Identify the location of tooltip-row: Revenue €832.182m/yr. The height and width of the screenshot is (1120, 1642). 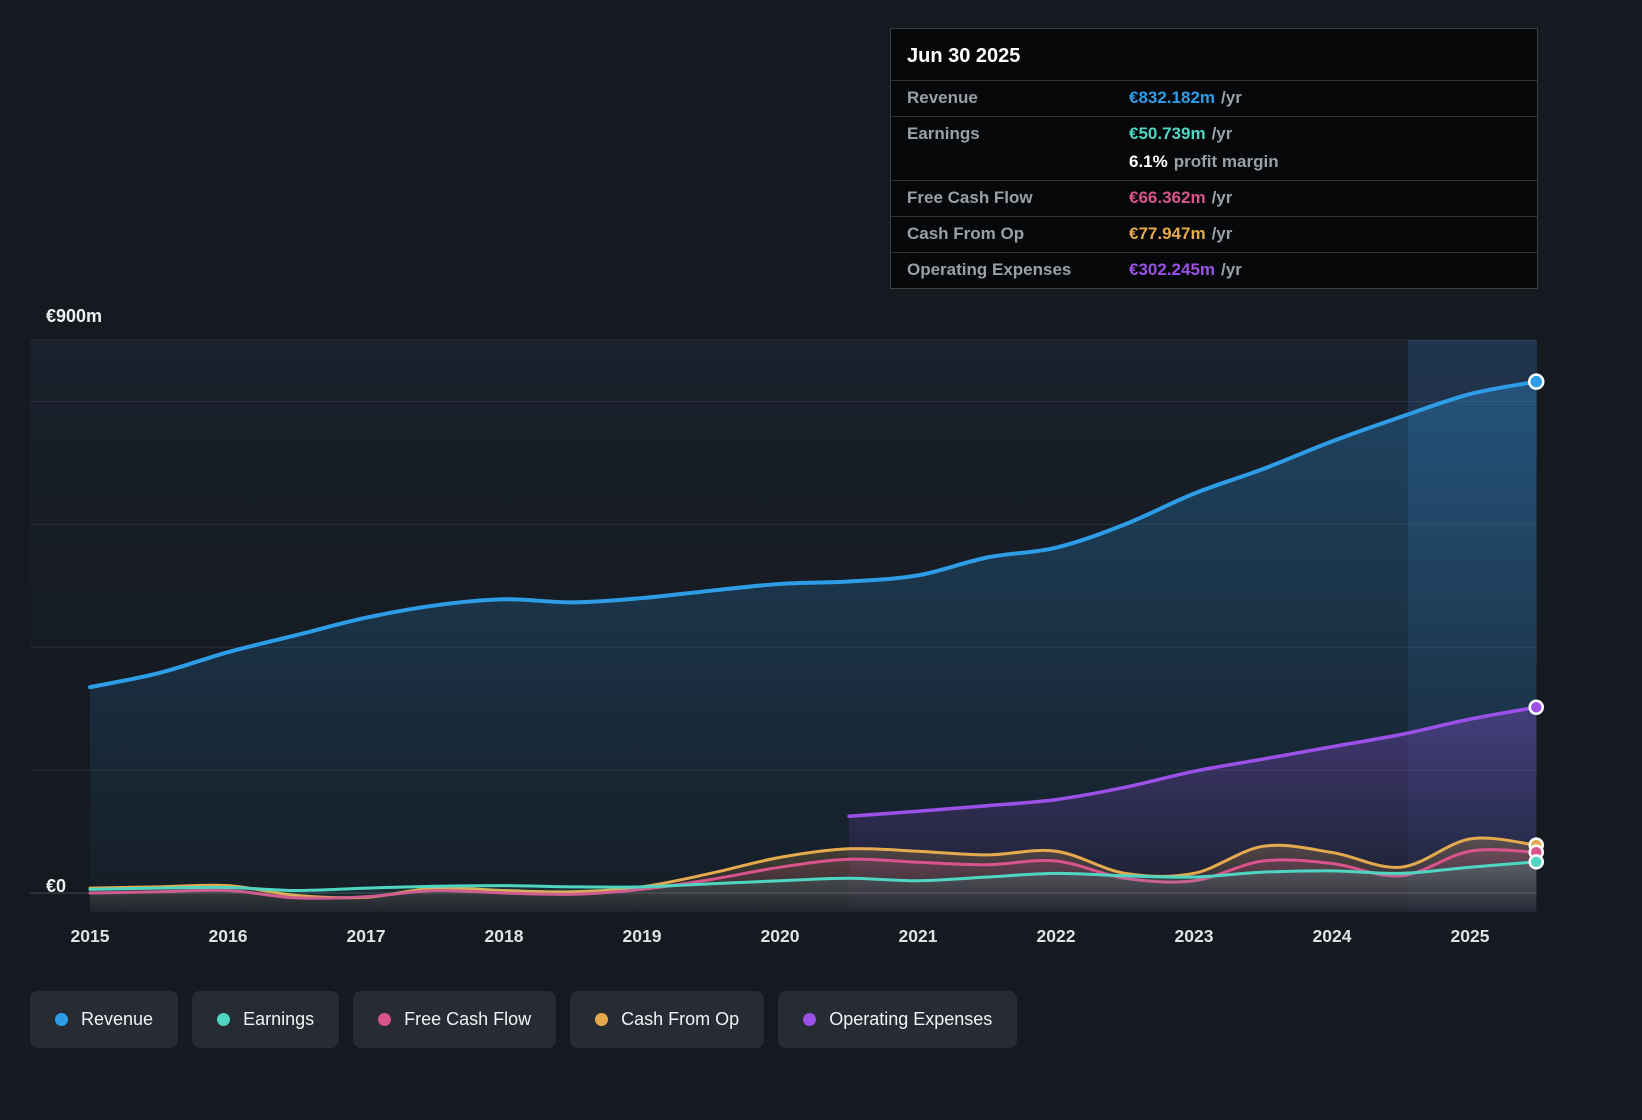
(1214, 98).